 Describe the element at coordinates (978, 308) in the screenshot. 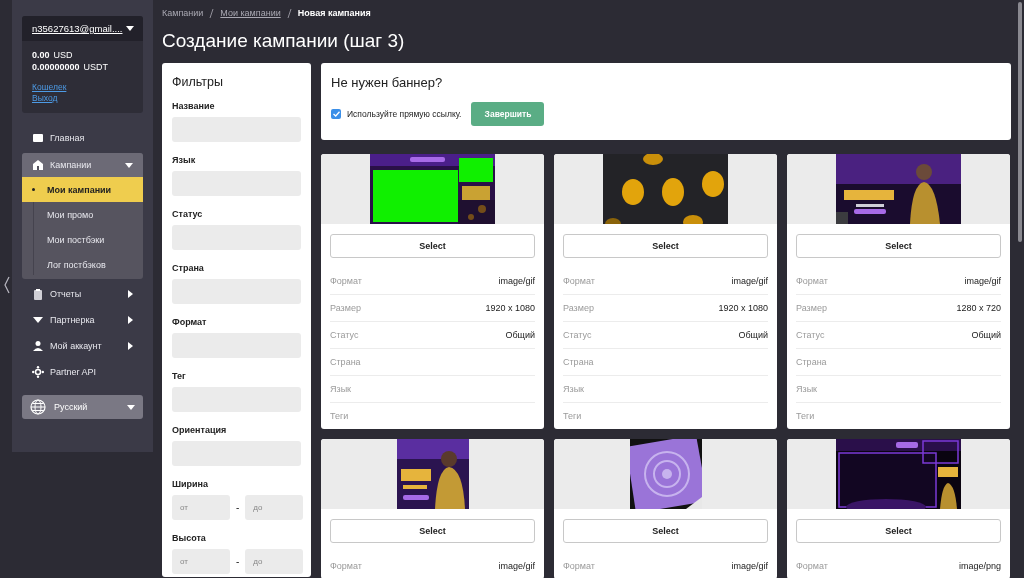

I see `detail-value: 1280 x 720` at that location.